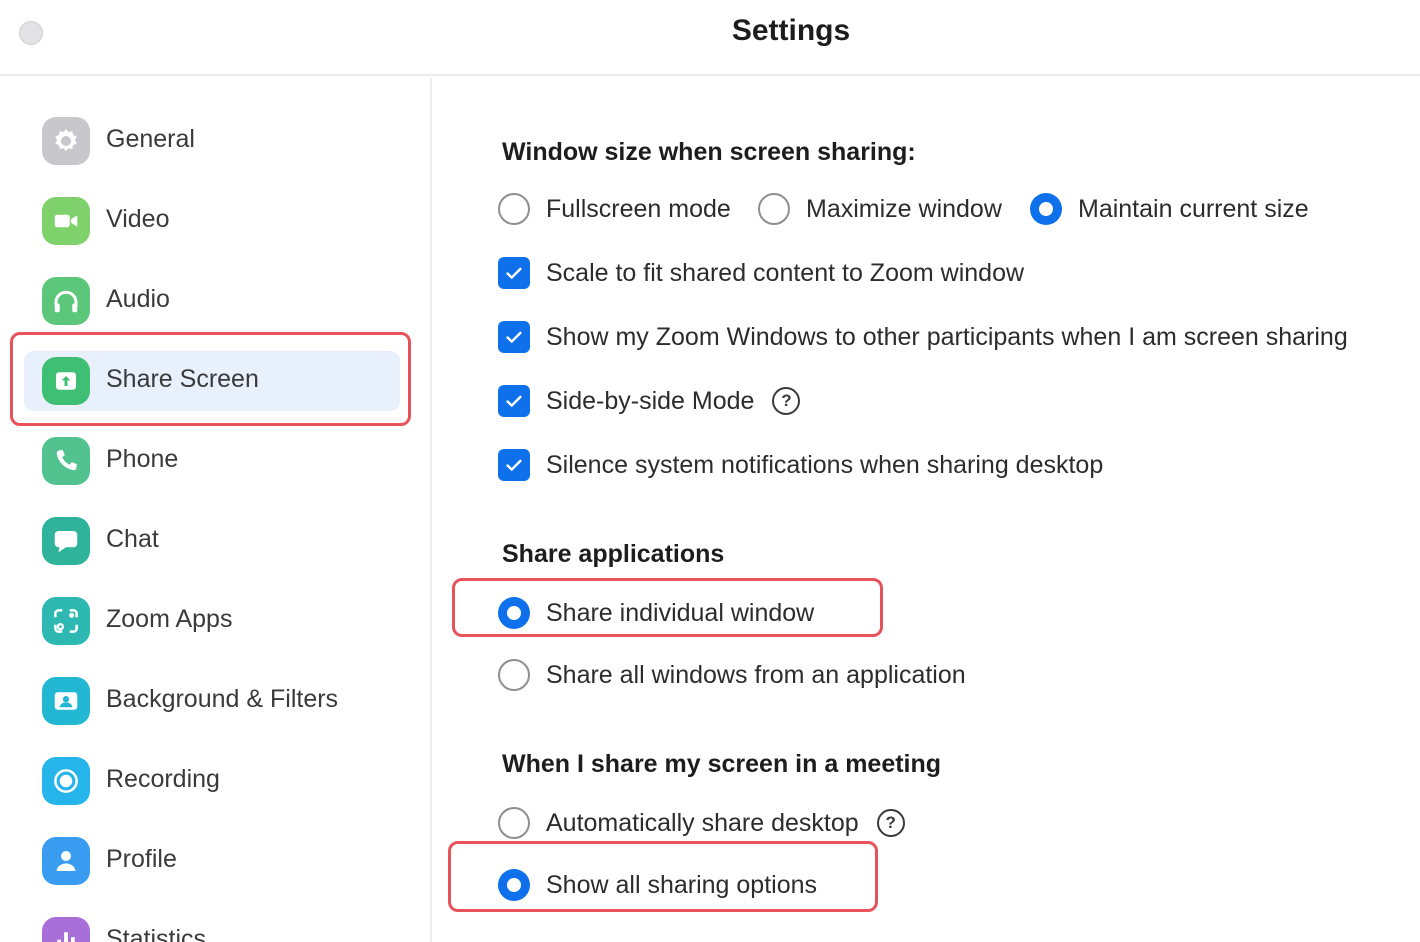  I want to click on radio-label: Share all windows from an application, so click(756, 674).